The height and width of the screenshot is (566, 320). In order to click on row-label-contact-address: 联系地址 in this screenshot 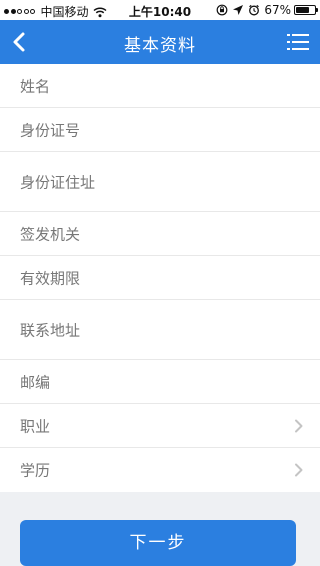, I will do `click(50, 330)`.